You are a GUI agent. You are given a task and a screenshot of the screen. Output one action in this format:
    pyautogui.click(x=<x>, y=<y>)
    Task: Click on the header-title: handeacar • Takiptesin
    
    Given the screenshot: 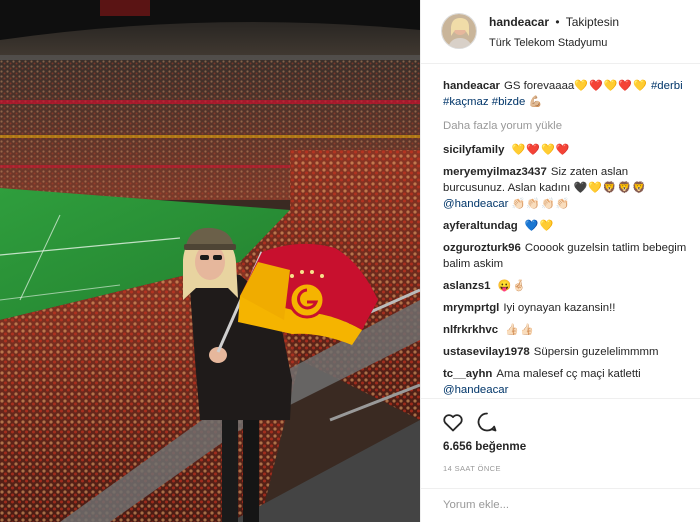 What is the action you would take?
    pyautogui.click(x=554, y=22)
    